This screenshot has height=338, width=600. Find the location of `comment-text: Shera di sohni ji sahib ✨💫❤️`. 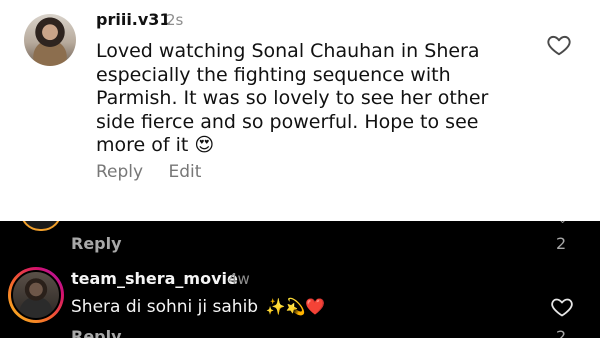

comment-text: Shera di sohni ji sahib ✨💫❤️ is located at coordinates (198, 307).